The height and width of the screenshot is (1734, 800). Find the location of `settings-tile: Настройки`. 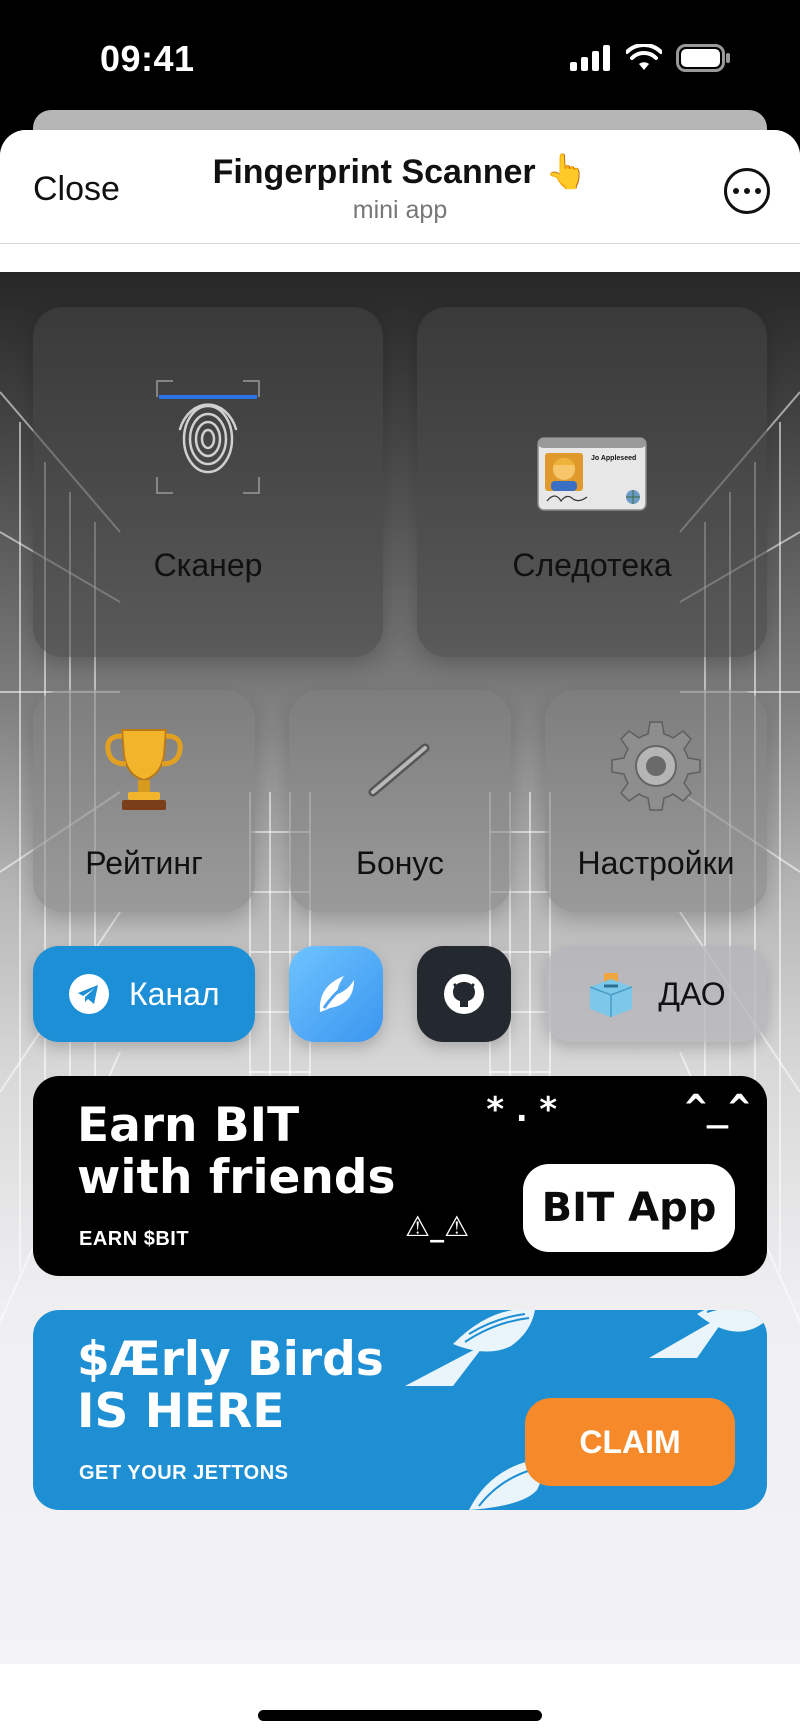

settings-tile: Настройки is located at coordinates (656, 801).